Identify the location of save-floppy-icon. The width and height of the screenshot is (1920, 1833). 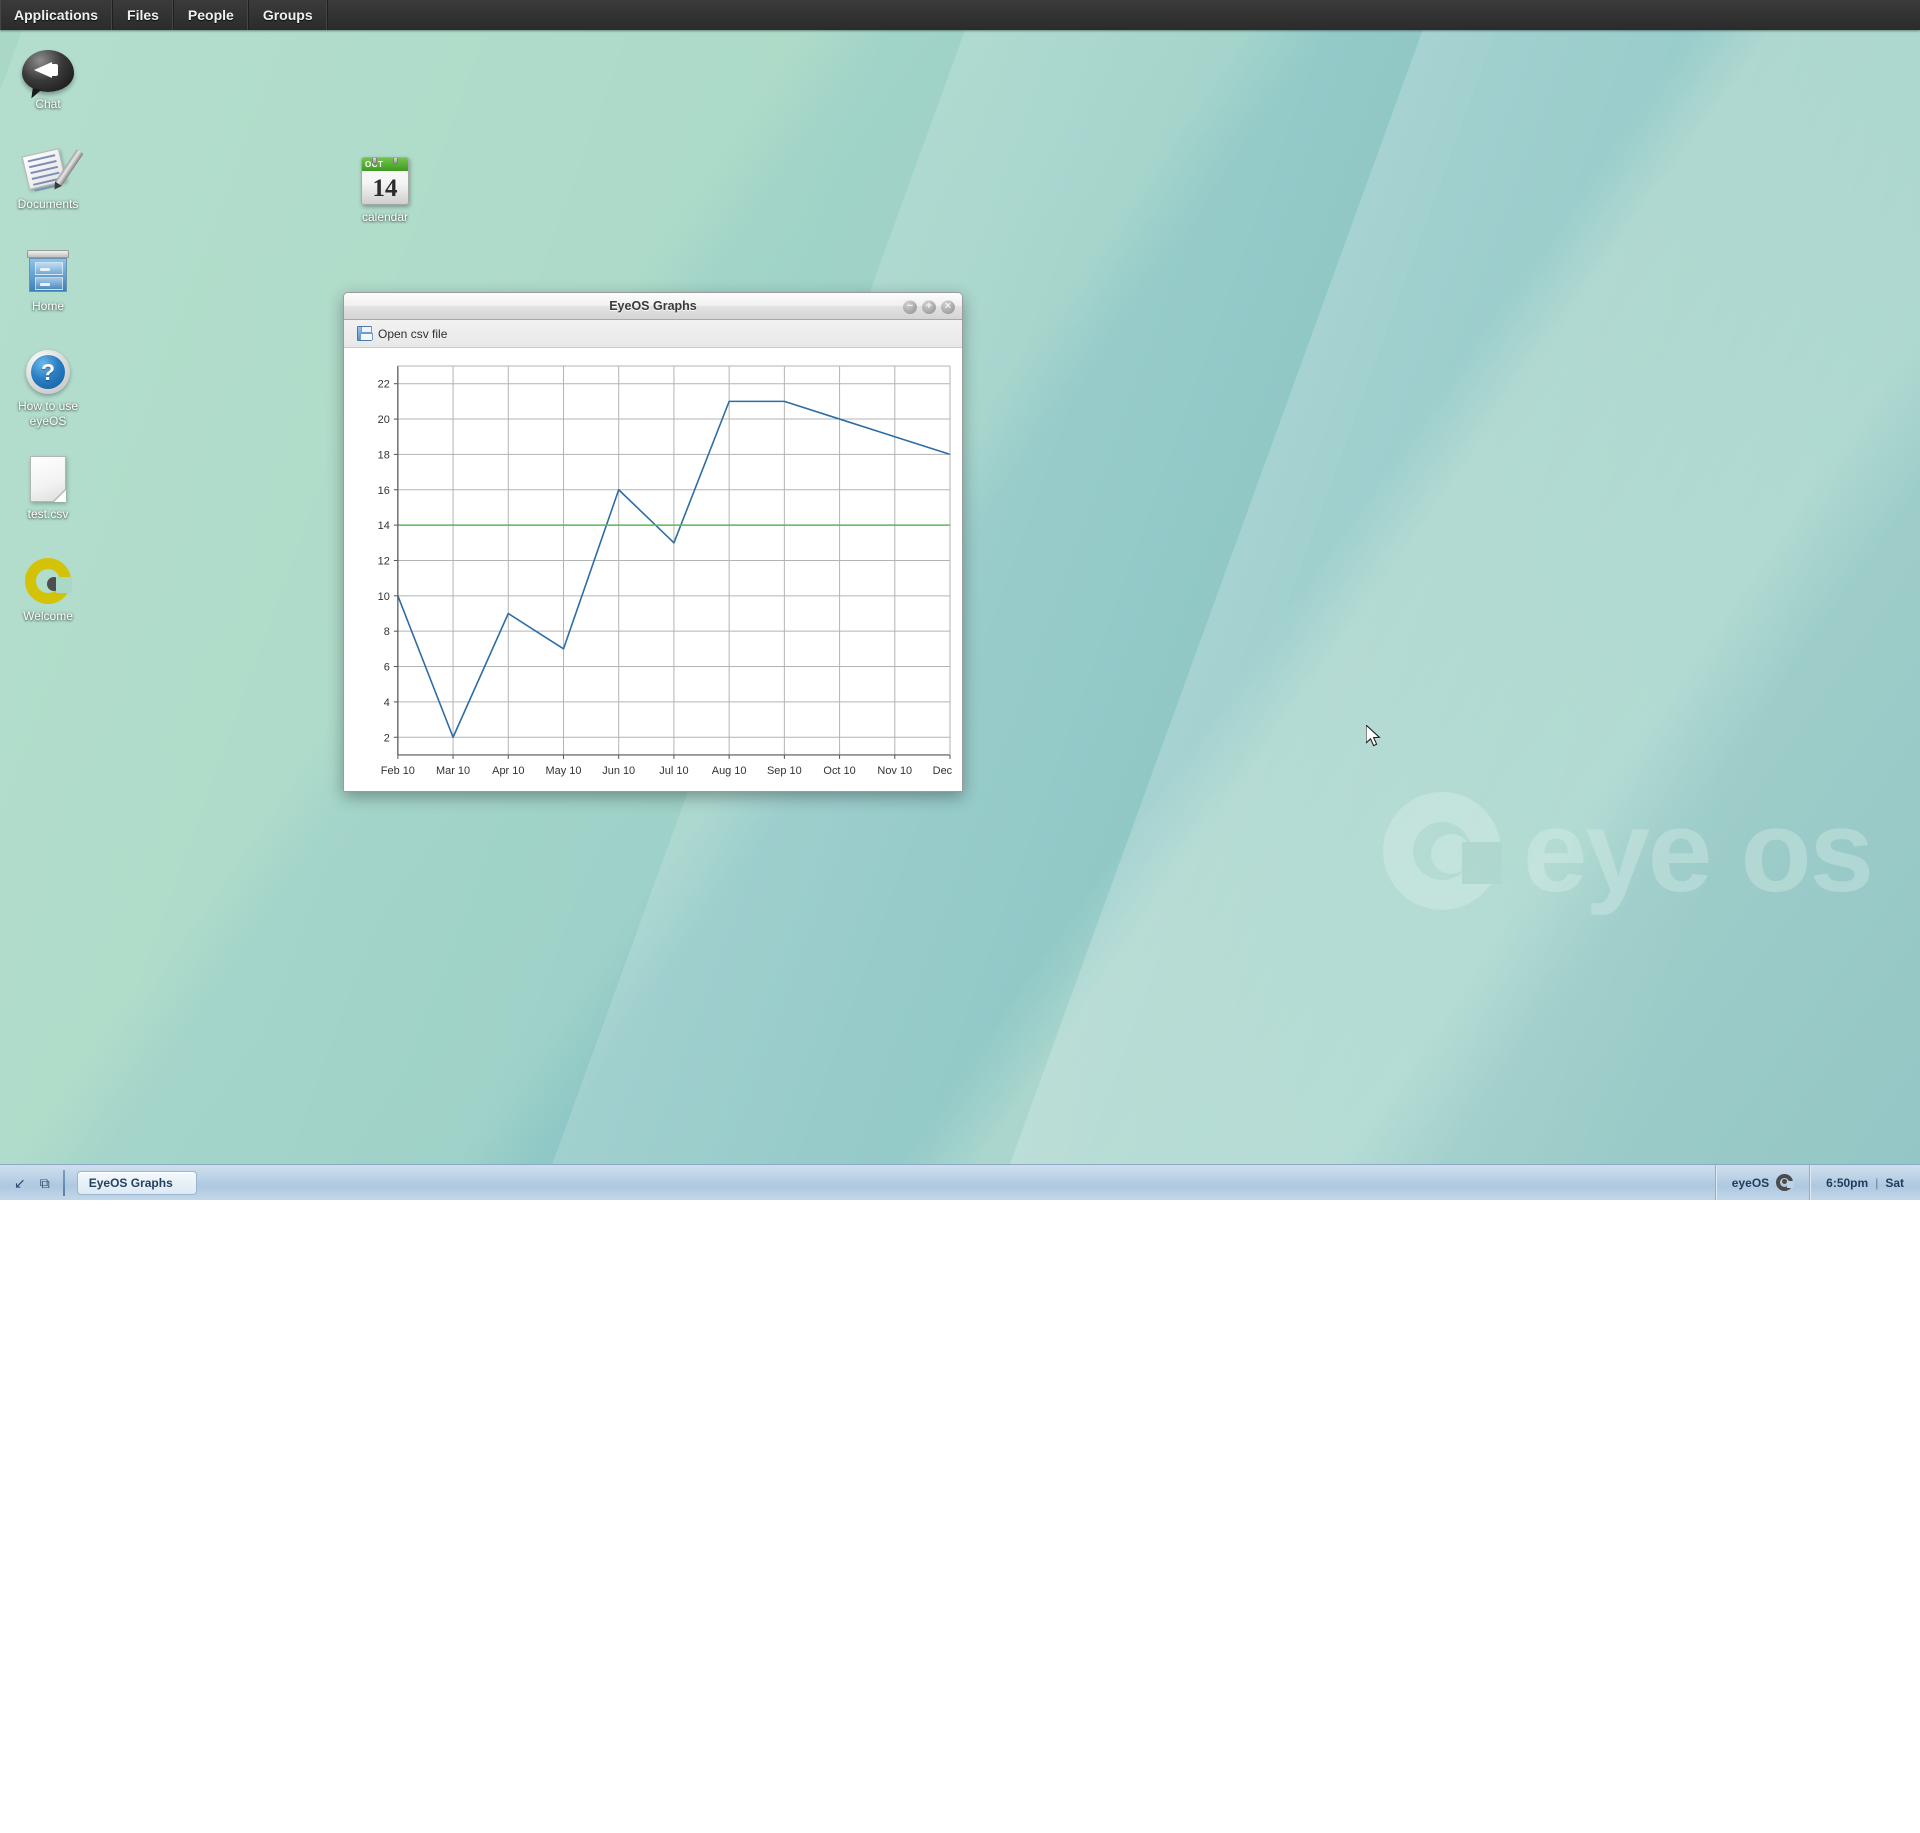
(364, 333).